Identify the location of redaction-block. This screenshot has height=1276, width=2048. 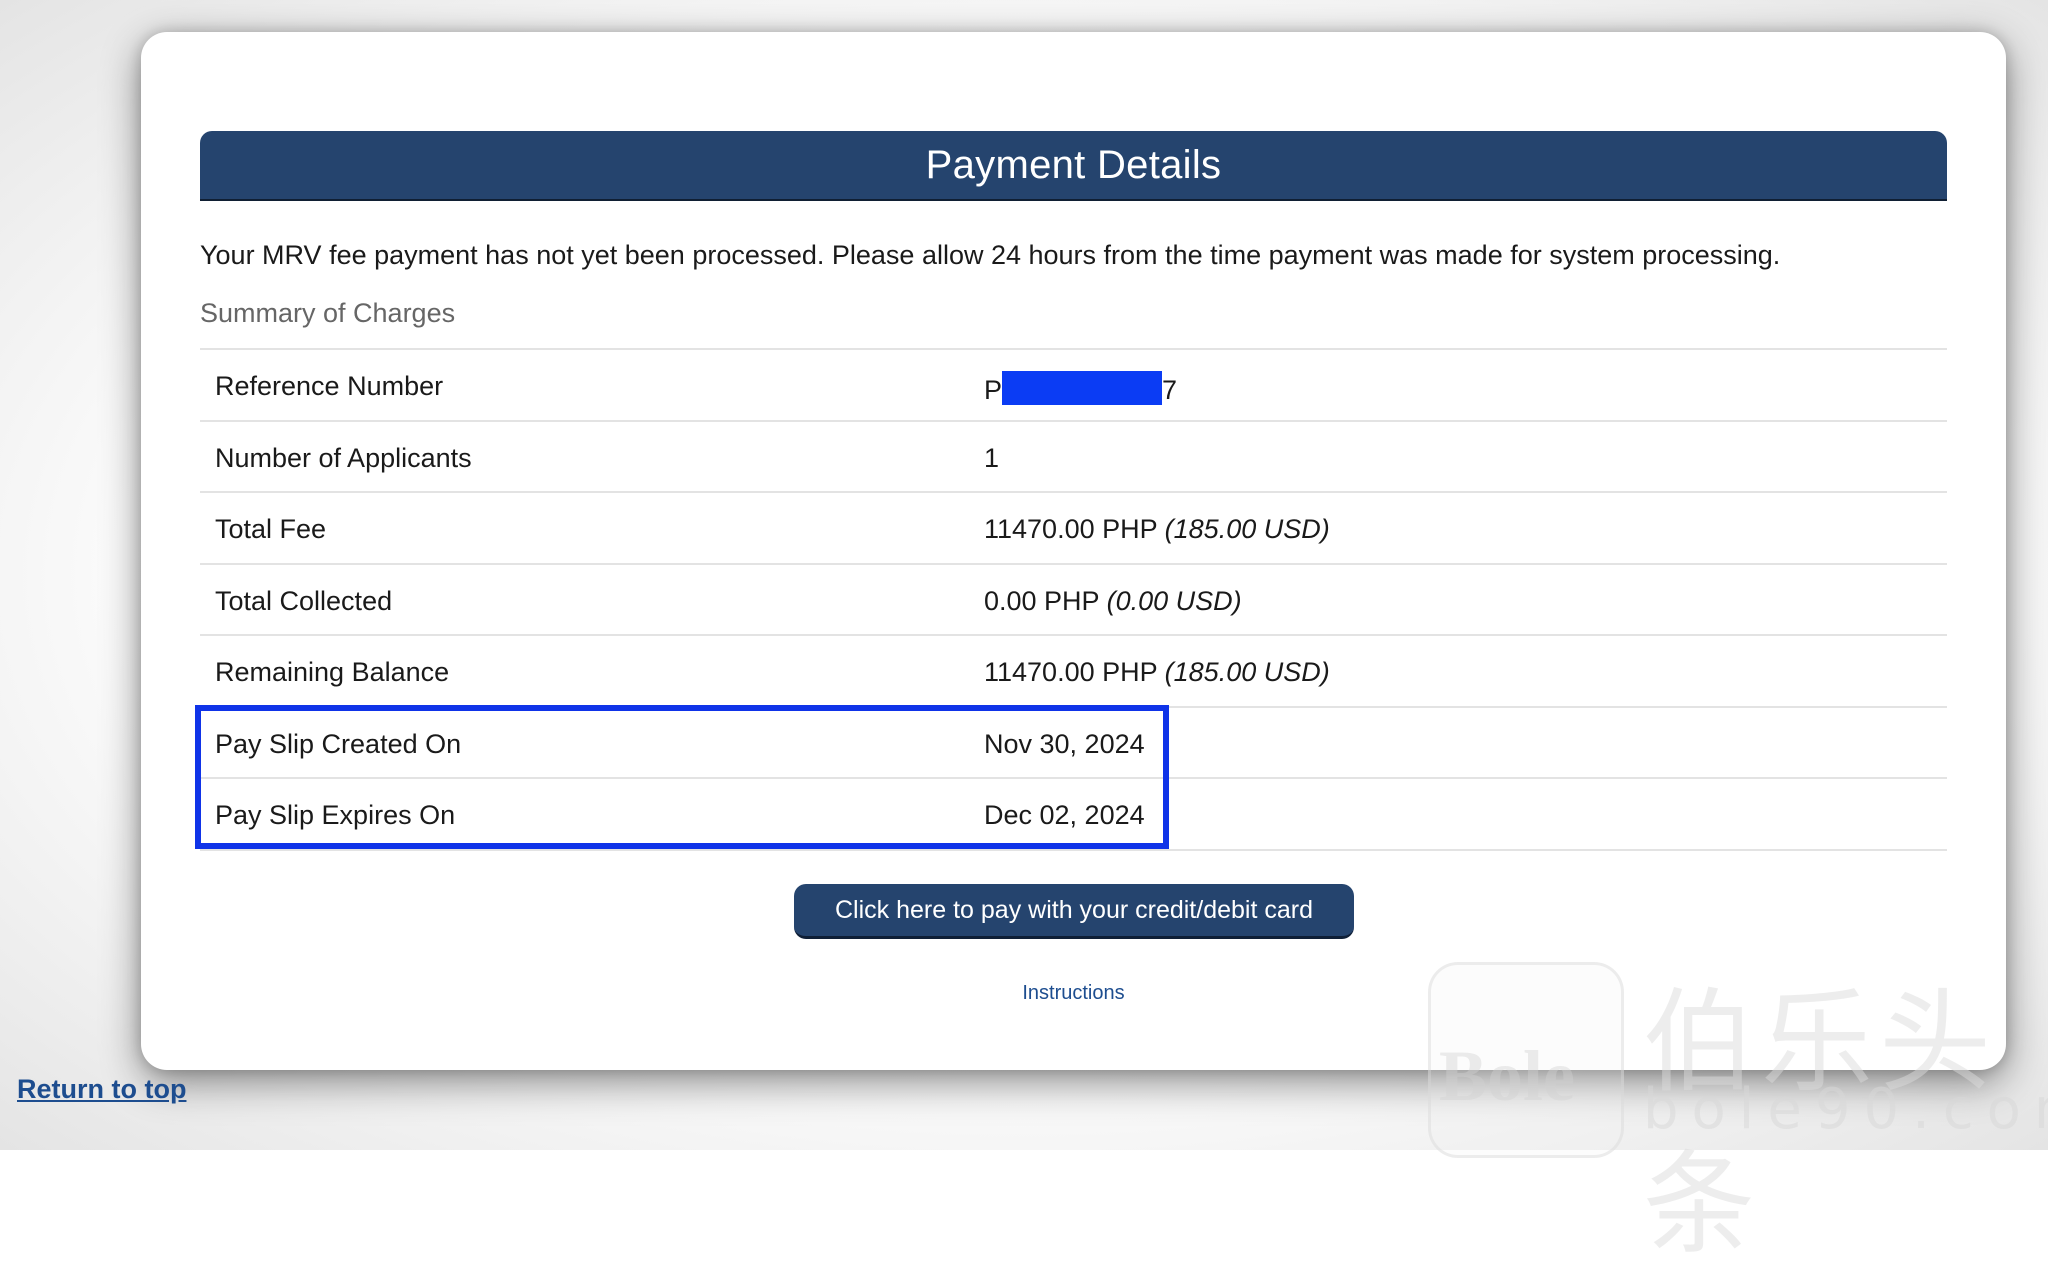
(1082, 388).